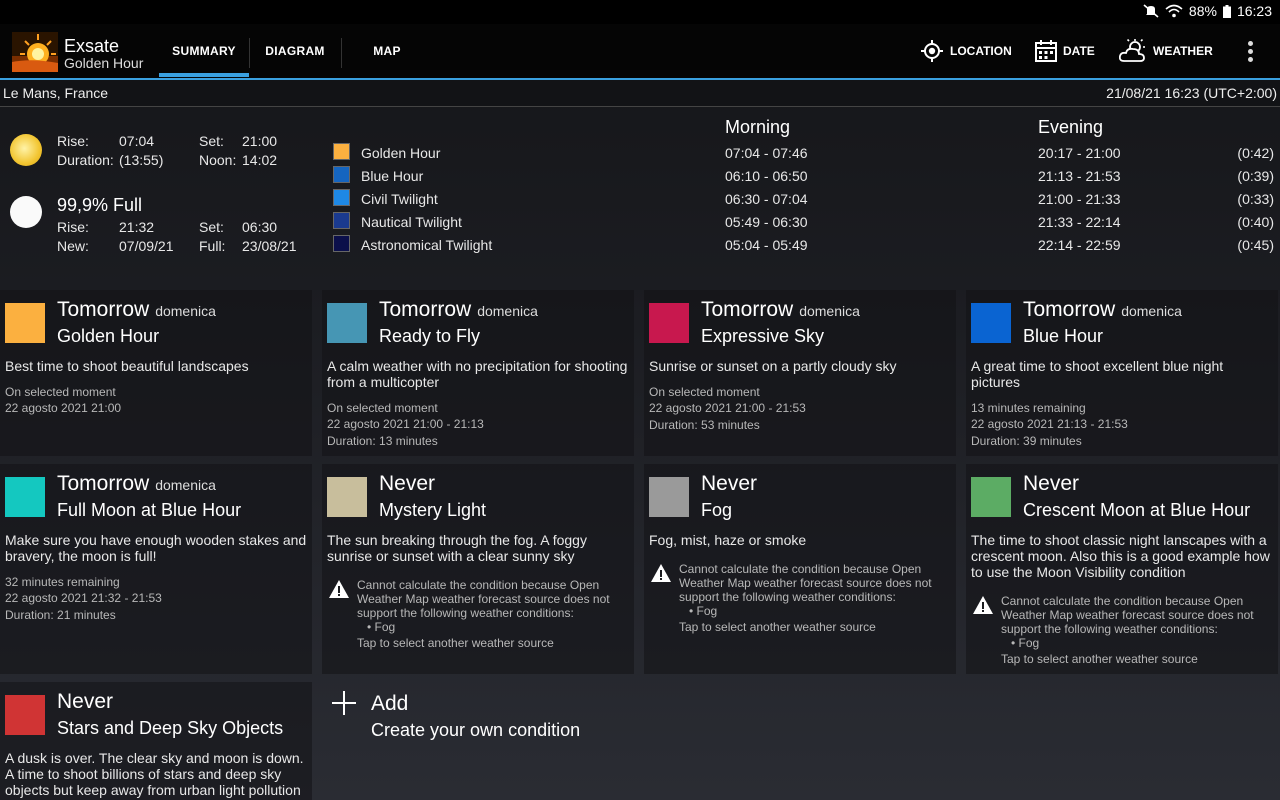 The height and width of the screenshot is (800, 1280). I want to click on tab-summary: SUMMARY, so click(204, 51).